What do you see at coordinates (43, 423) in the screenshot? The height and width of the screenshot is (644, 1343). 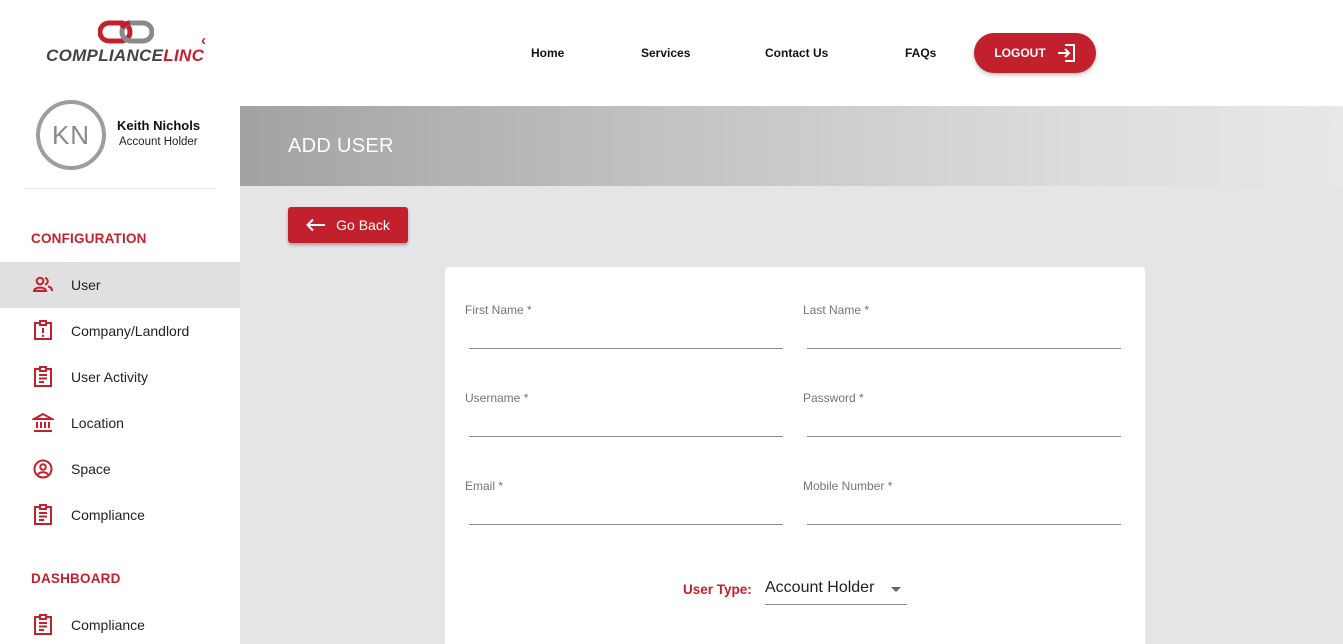 I see `bank-icon` at bounding box center [43, 423].